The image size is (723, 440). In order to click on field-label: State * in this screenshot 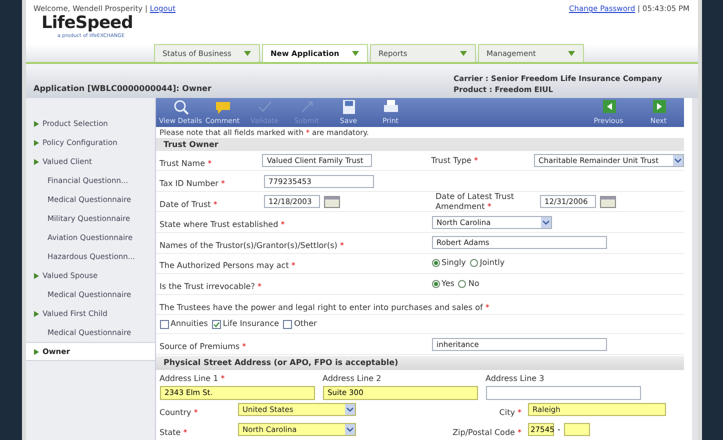, I will do `click(174, 432)`.